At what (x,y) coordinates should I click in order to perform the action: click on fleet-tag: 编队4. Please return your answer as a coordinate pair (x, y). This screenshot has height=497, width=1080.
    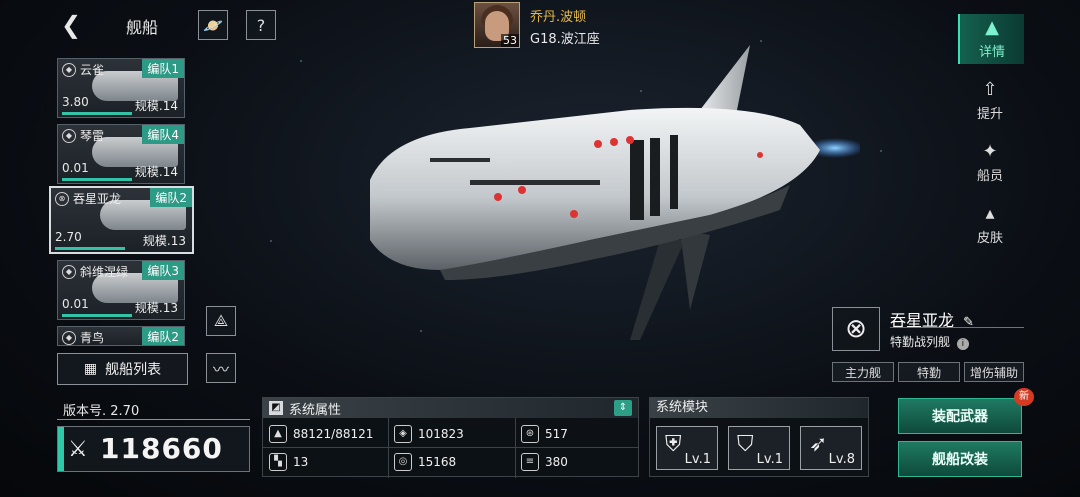
    Looking at the image, I should click on (163, 134).